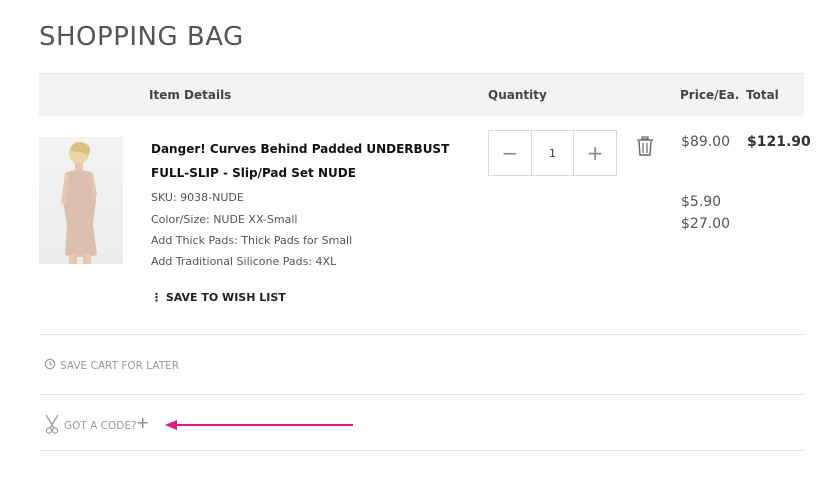  I want to click on product-image, so click(81, 200).